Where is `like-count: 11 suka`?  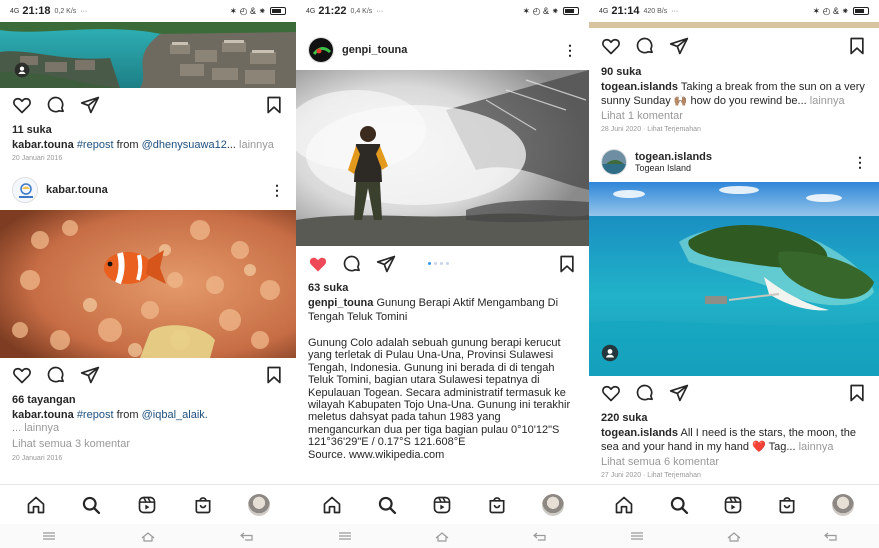 like-count: 11 suka is located at coordinates (32, 130).